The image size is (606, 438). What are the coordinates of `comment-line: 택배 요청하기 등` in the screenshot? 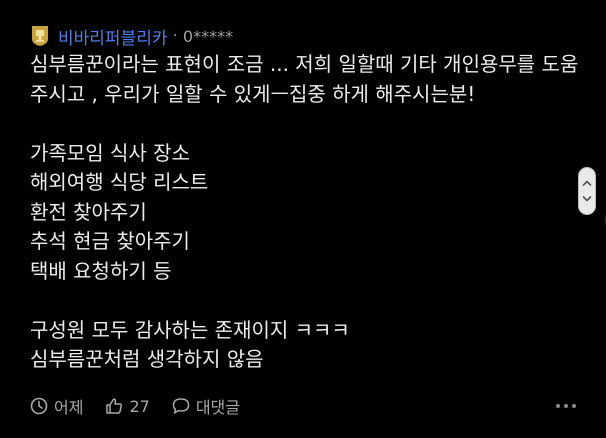 It's located at (101, 270).